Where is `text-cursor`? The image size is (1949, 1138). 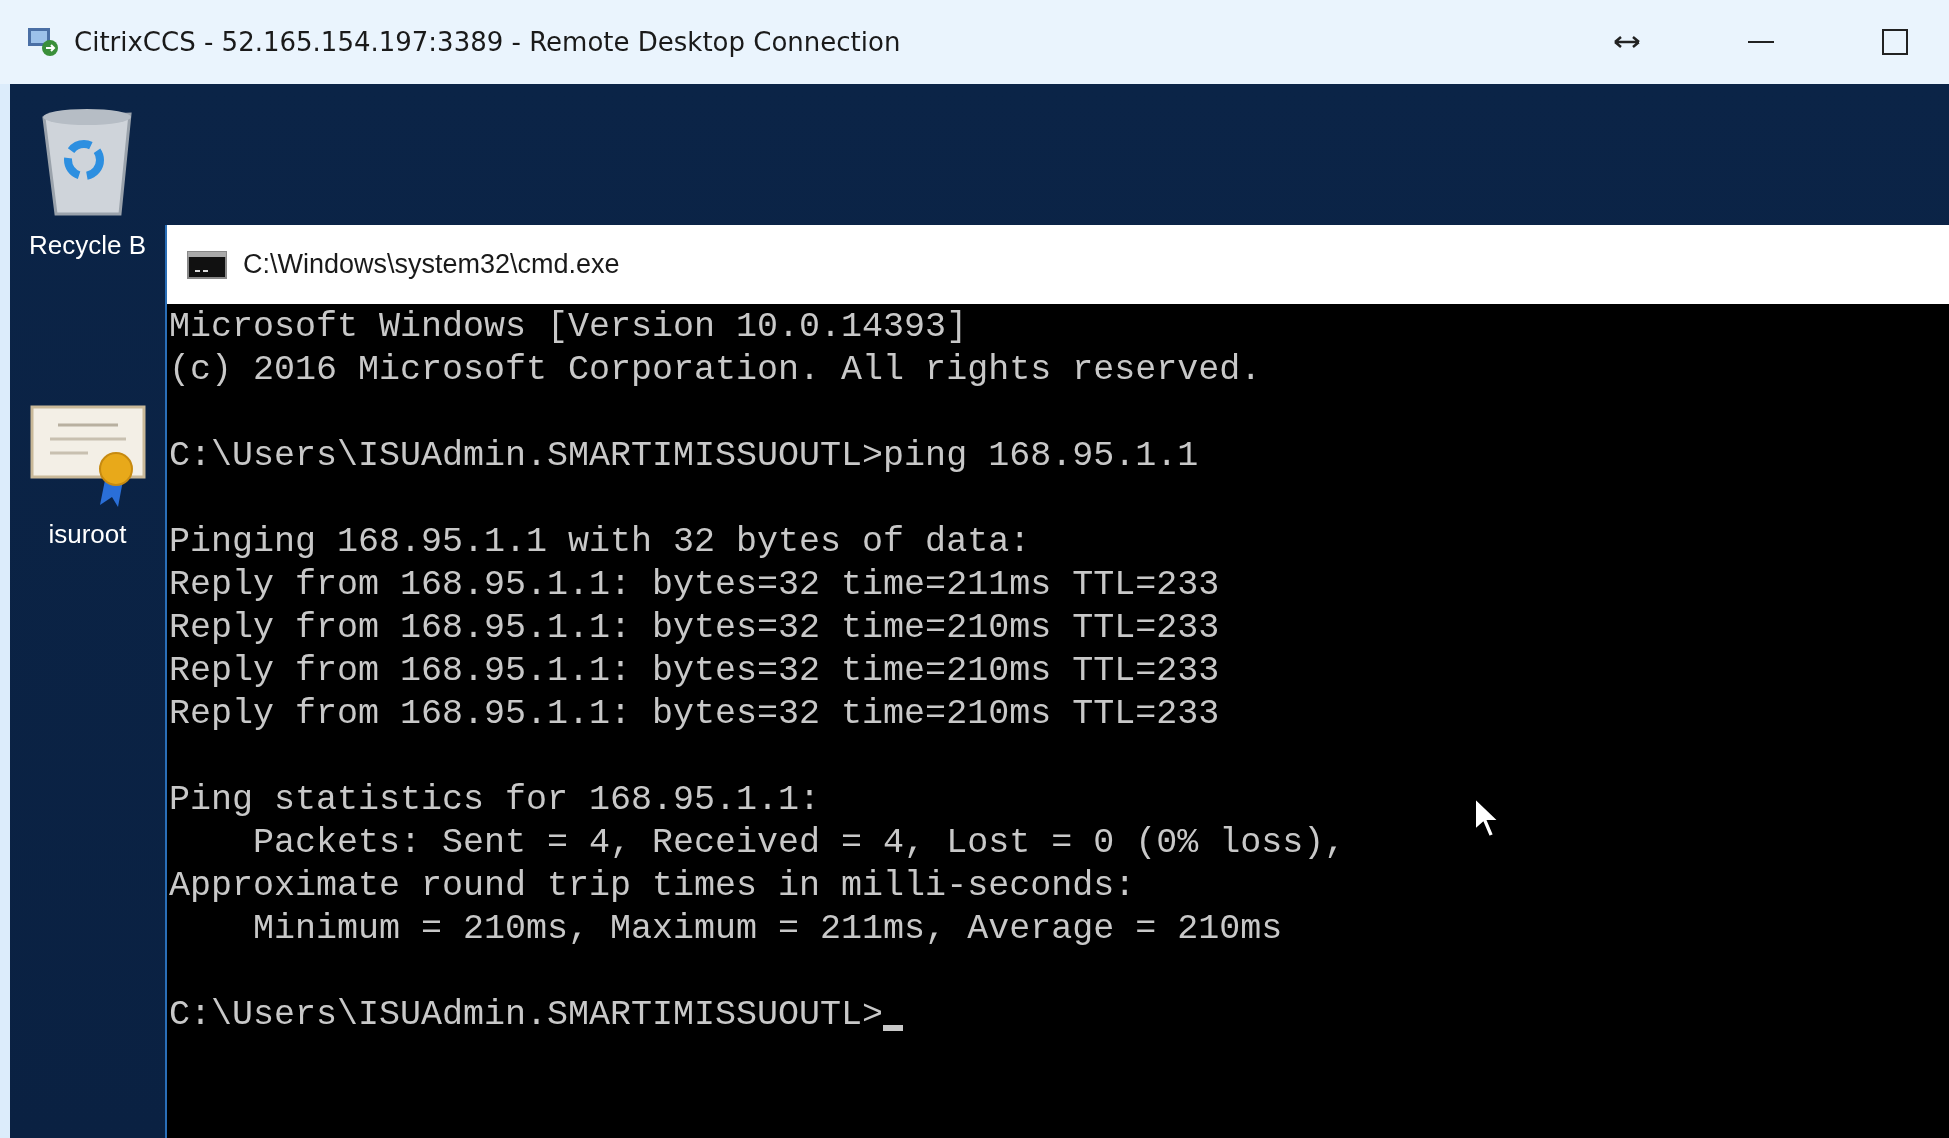
text-cursor is located at coordinates (893, 1028).